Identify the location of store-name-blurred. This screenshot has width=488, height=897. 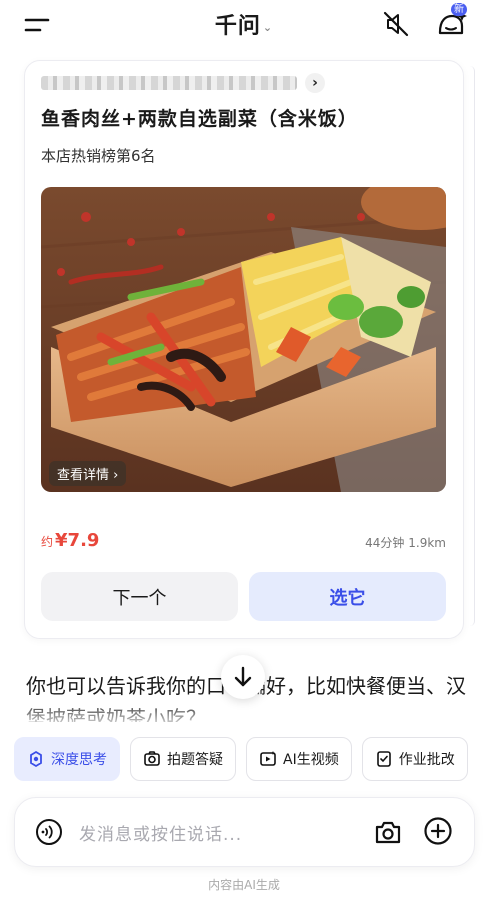
(169, 83).